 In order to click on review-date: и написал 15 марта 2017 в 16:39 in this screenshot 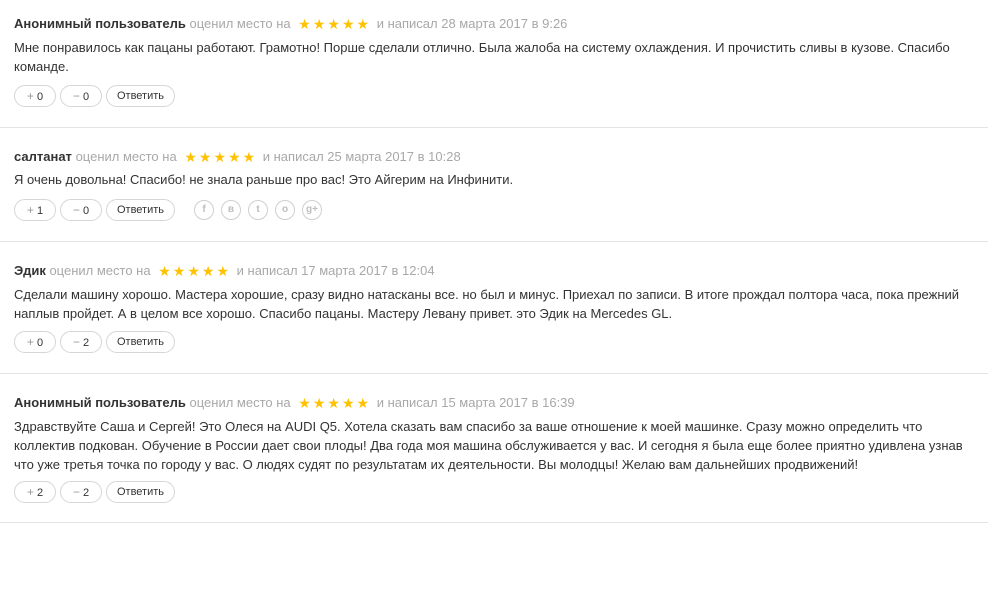, I will do `click(475, 402)`.